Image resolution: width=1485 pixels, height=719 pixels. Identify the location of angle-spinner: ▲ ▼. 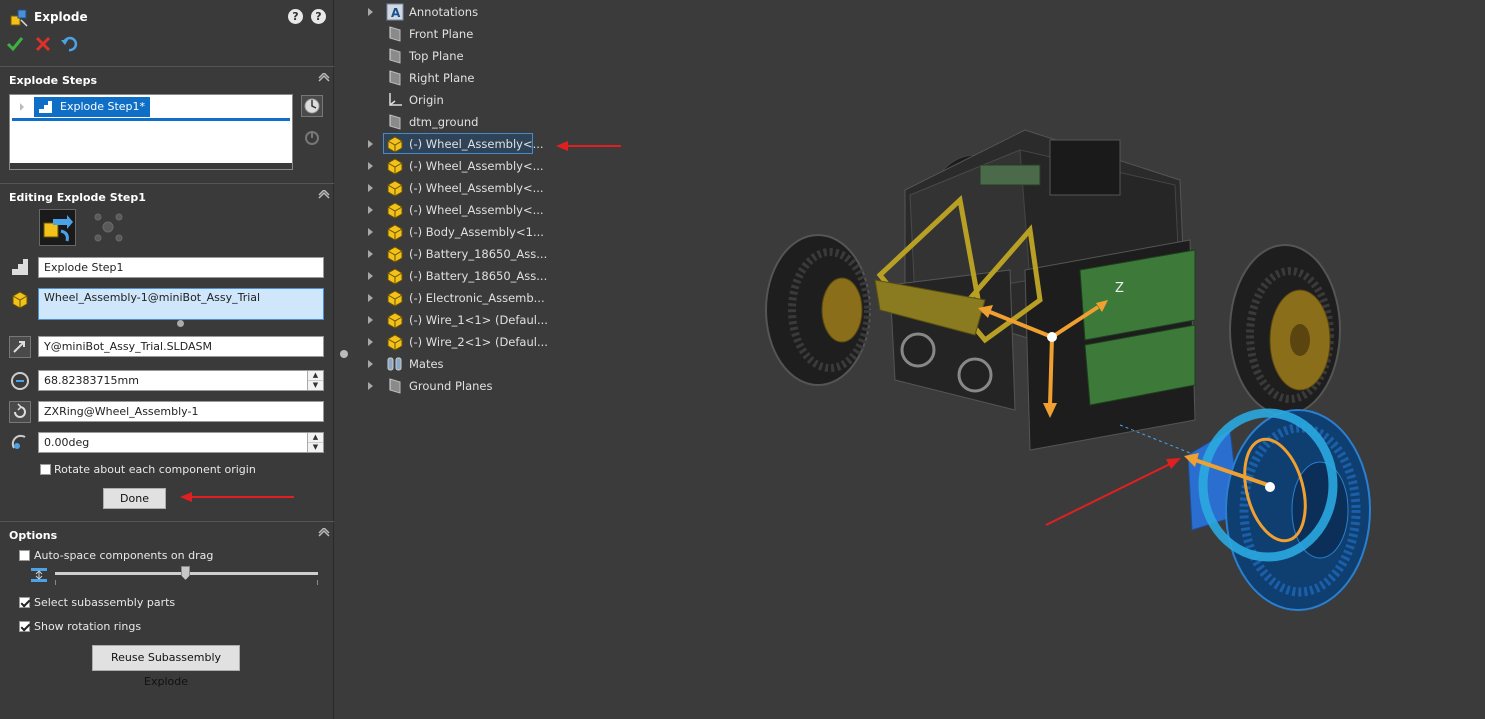
(315, 442).